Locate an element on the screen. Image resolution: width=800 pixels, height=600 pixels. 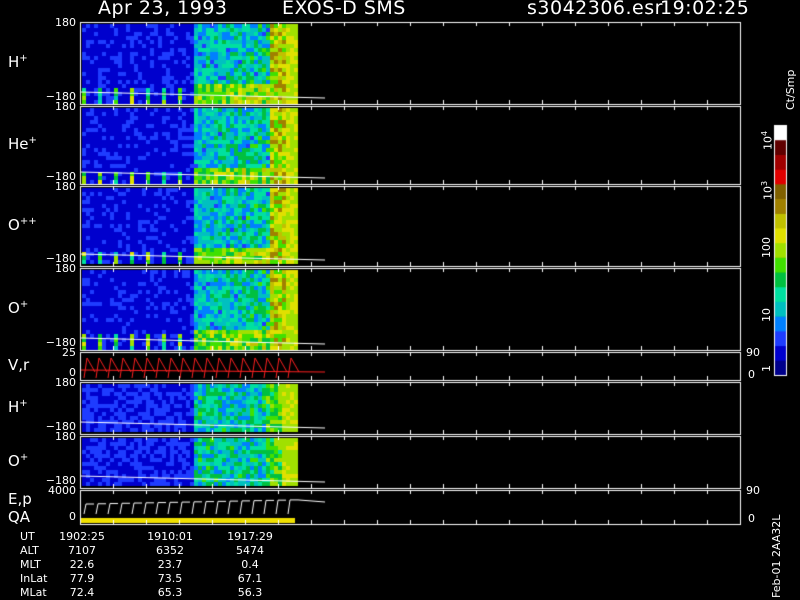
y-tick-top: 25 is located at coordinates (69, 352).